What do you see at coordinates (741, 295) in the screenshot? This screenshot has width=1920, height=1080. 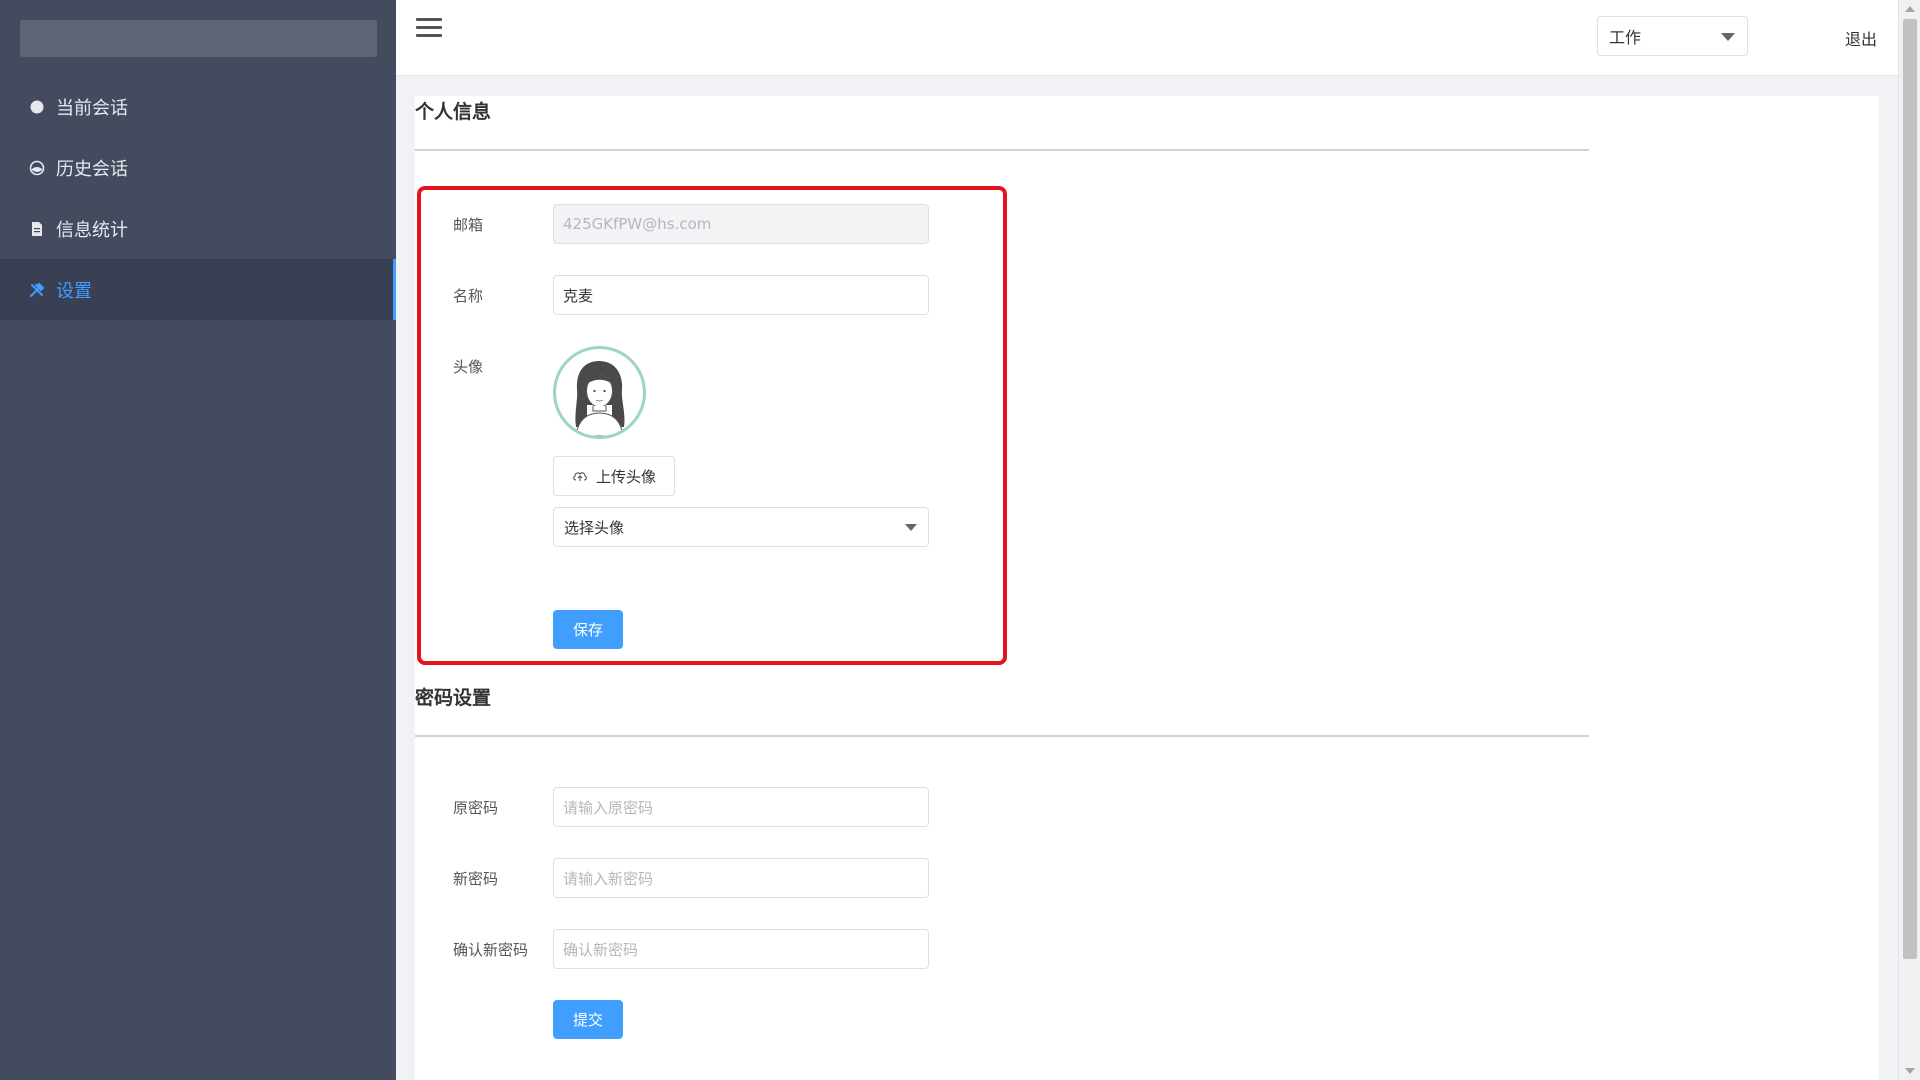 I see `name-field: 克麦` at bounding box center [741, 295].